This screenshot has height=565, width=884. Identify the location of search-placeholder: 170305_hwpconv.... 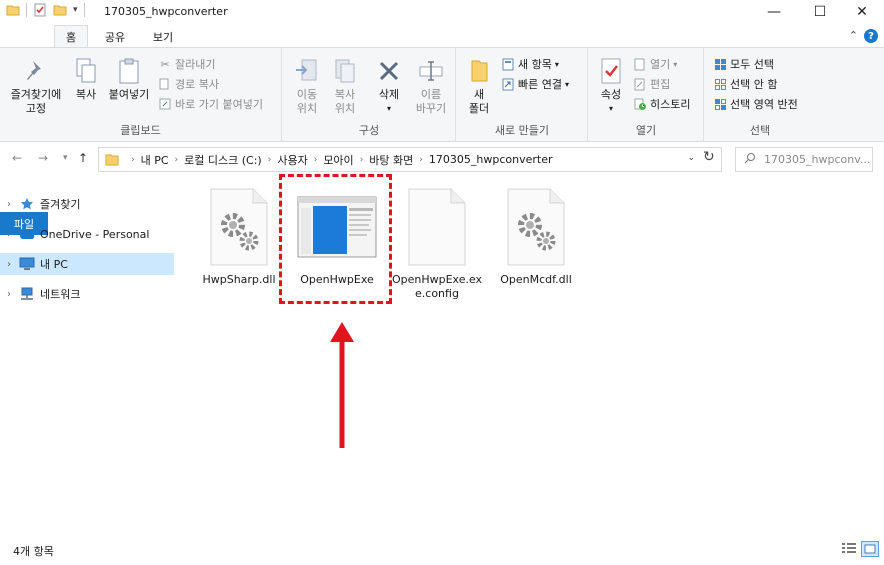
(817, 159).